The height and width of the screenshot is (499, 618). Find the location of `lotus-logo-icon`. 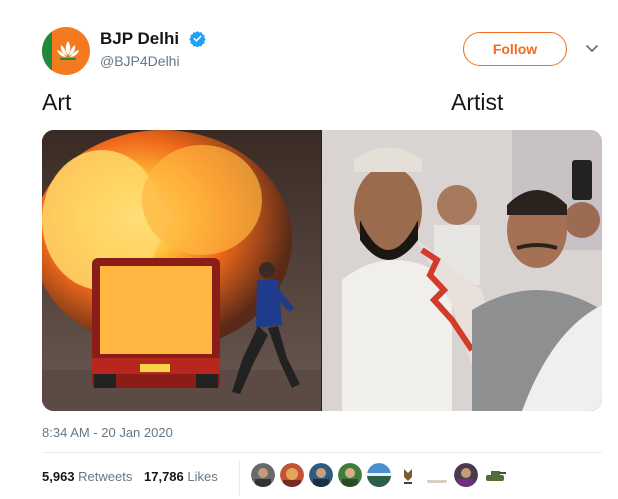

lotus-logo-icon is located at coordinates (68, 50).